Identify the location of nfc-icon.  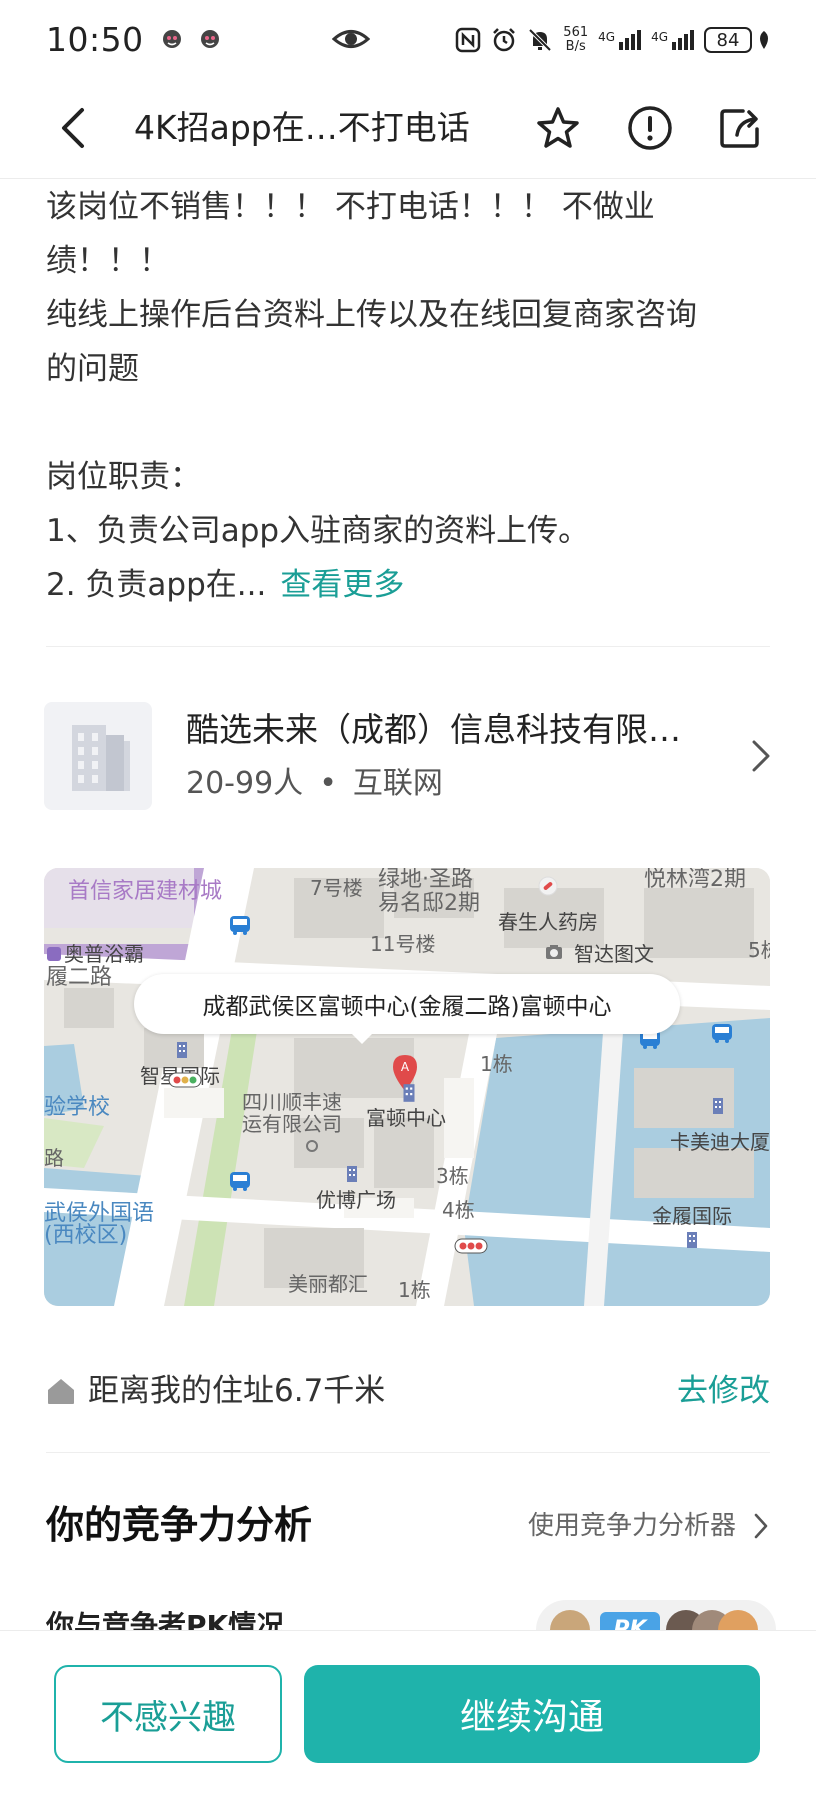
(468, 40).